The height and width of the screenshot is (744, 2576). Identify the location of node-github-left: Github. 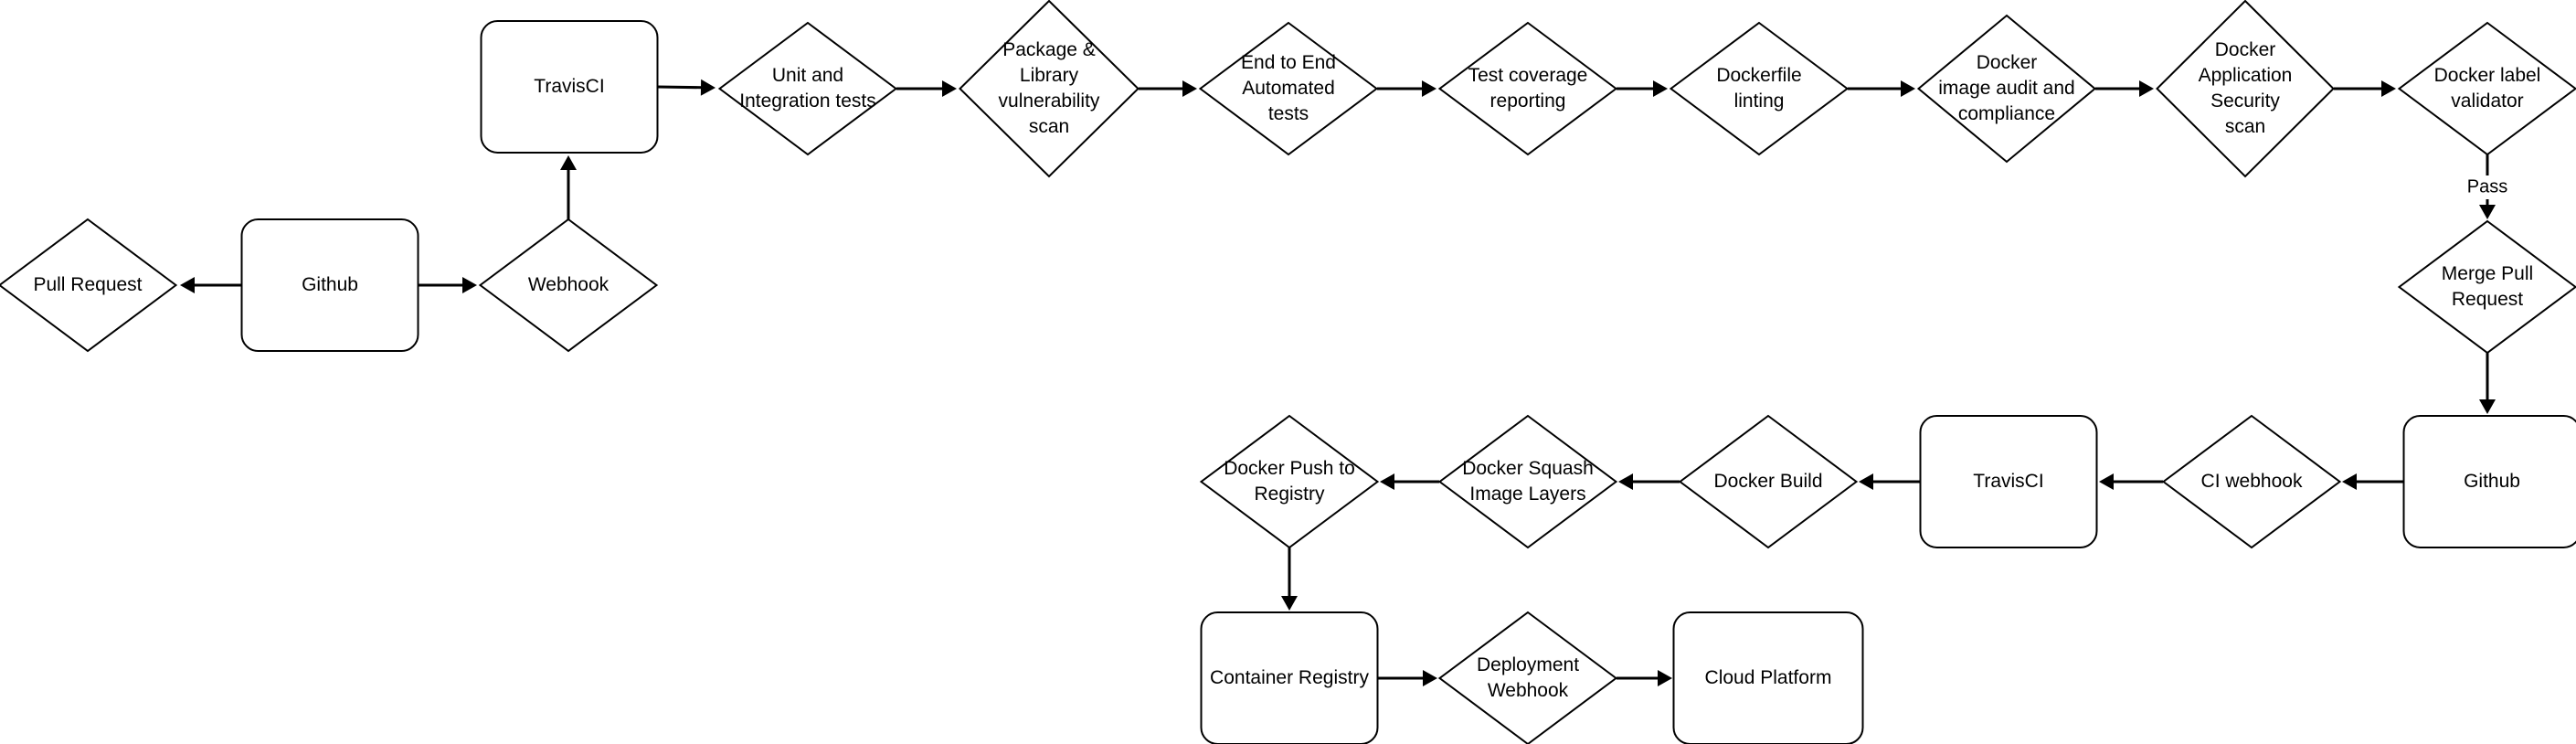
(329, 285).